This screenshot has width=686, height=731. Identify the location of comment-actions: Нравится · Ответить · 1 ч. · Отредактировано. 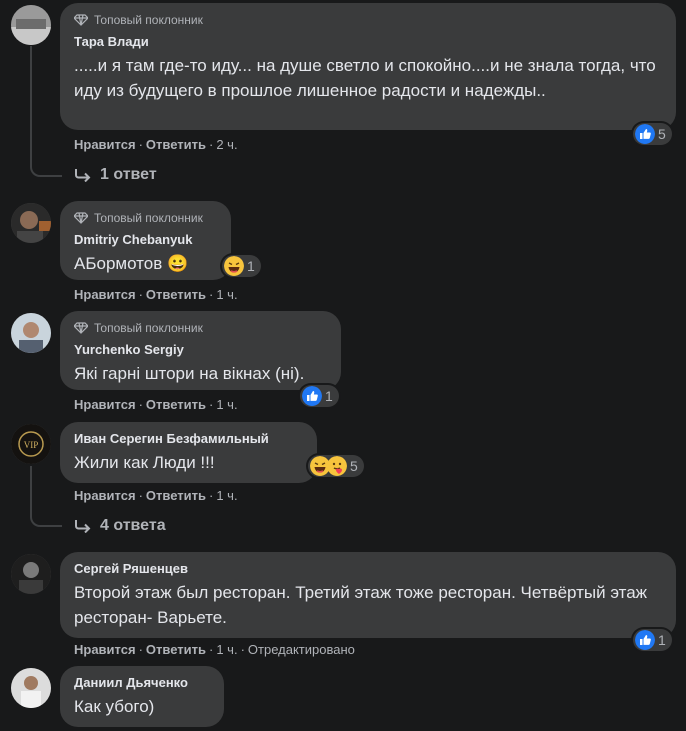
(214, 649).